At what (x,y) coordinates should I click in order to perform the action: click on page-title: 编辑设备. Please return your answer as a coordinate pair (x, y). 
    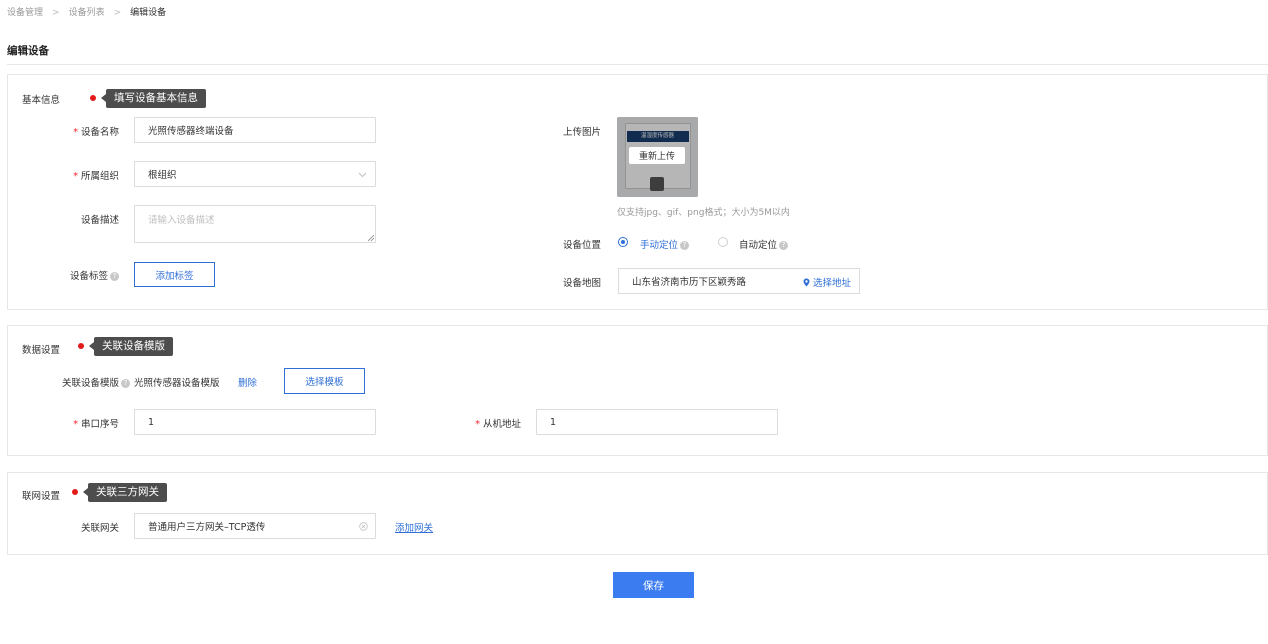
    Looking at the image, I should click on (28, 51).